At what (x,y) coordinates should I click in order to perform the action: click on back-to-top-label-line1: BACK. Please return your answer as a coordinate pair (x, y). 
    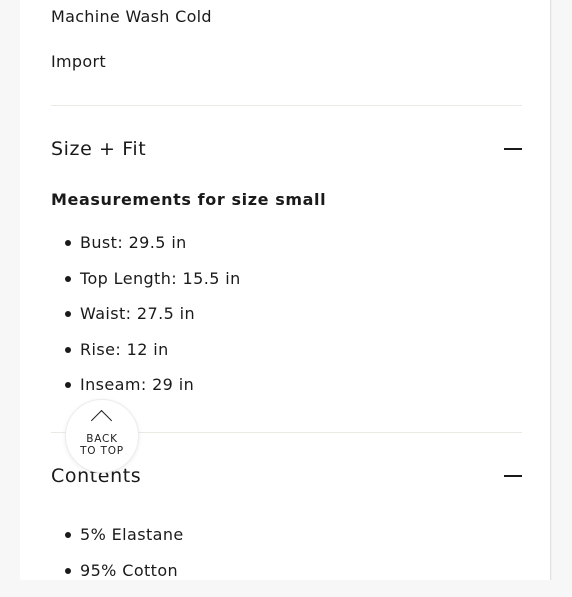
    Looking at the image, I should click on (102, 439).